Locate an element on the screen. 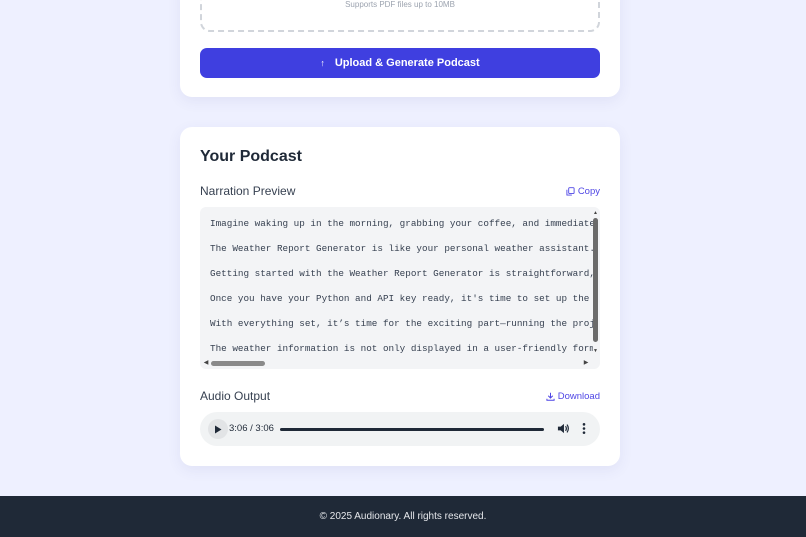 This screenshot has width=806, height=537. footer-copyright: © 2025 Audionary. All rights reserved. is located at coordinates (403, 516).